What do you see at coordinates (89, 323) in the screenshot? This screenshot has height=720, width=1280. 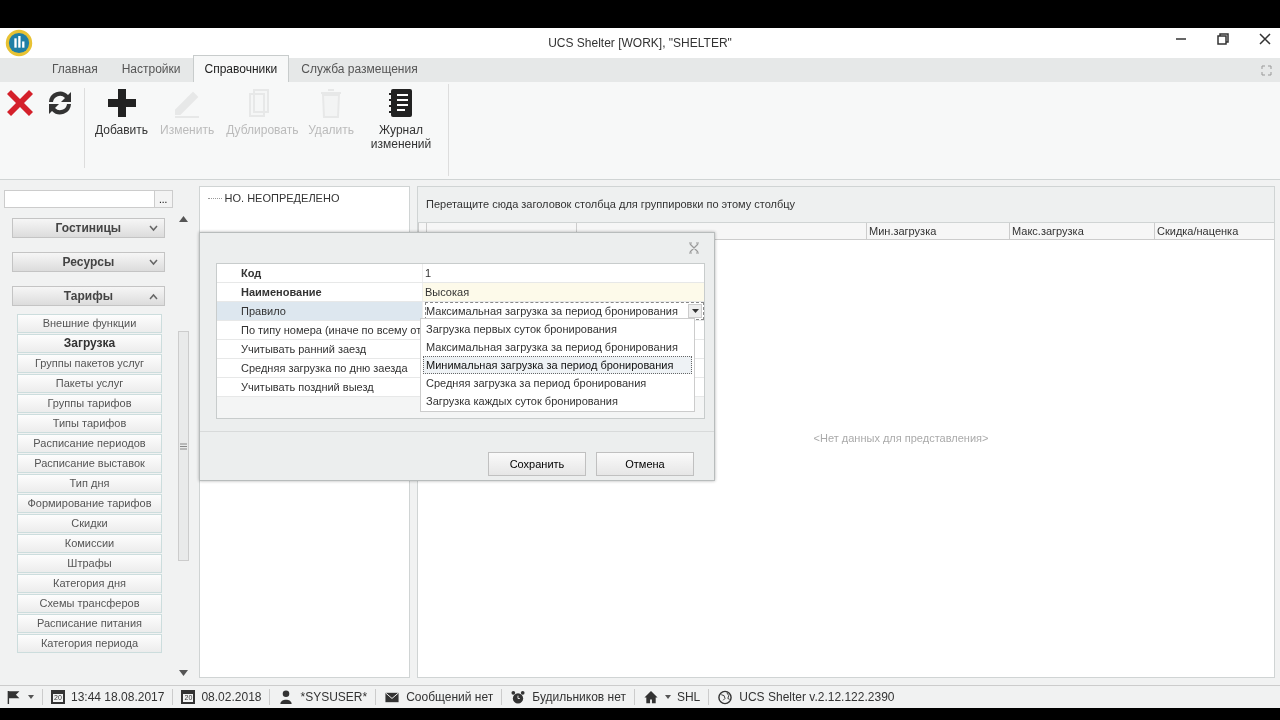 I see `sidebar-item: Внешние функции` at bounding box center [89, 323].